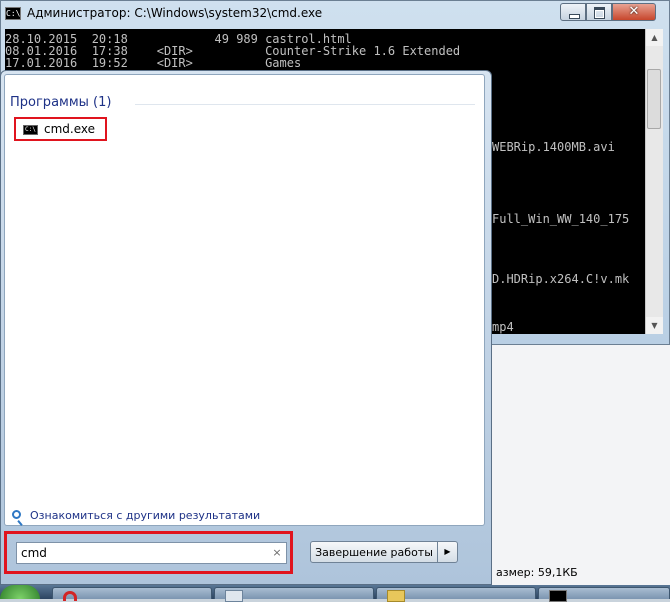 The image size is (670, 602). I want to click on close-icon: ✕, so click(634, 11).